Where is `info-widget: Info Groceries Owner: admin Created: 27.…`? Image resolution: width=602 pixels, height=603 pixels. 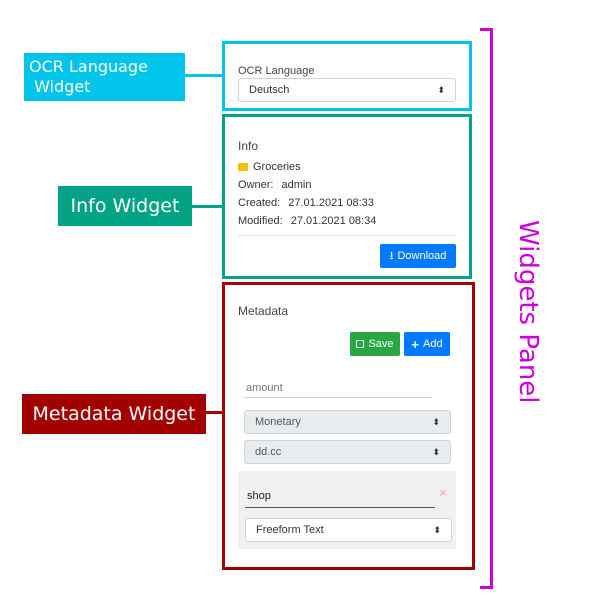 info-widget: Info Groceries Owner: admin Created: 27.… is located at coordinates (347, 196).